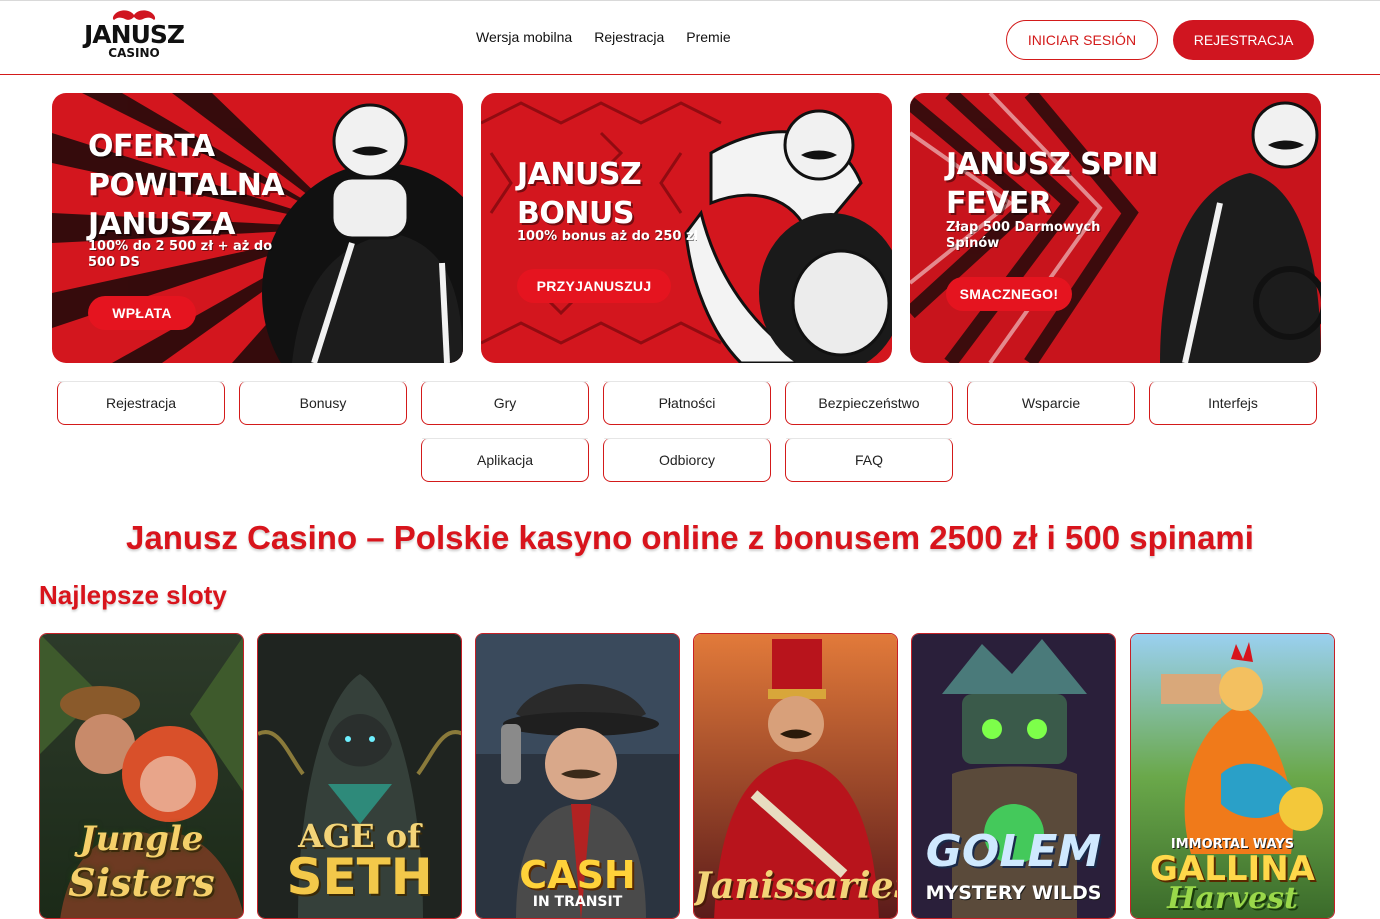 This screenshot has height=919, width=1380. Describe the element at coordinates (1009, 294) in the screenshot. I see `smacznego-button: SMACZNEGO!` at that location.